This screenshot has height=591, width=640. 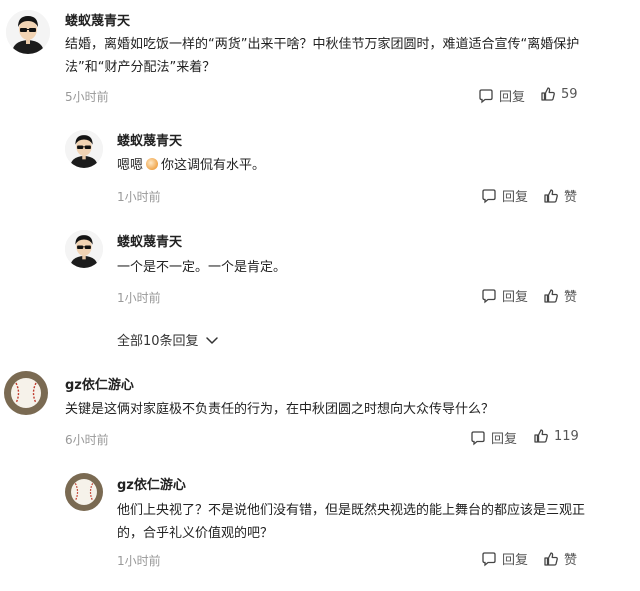 I want to click on like-button: 59, so click(x=559, y=94).